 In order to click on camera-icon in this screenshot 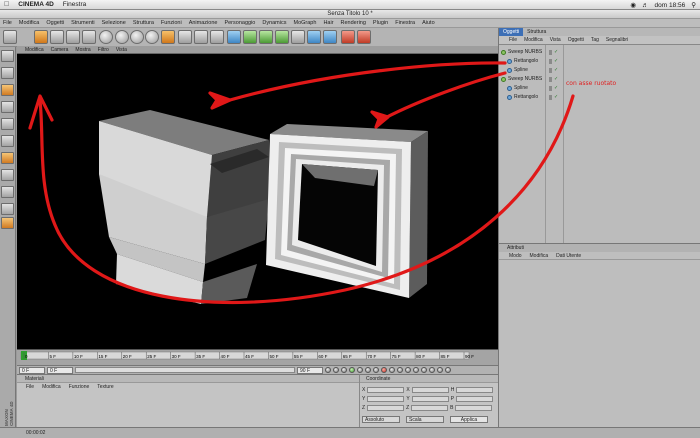, I will do `click(348, 37)`.